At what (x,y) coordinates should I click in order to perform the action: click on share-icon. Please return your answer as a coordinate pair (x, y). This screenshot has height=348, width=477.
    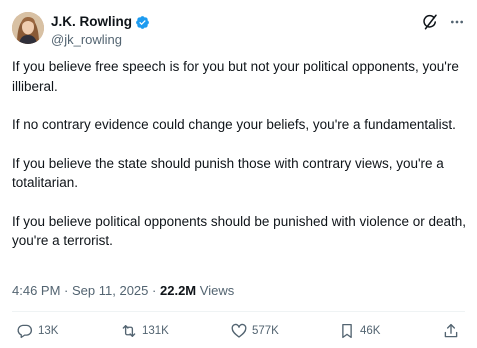
    Looking at the image, I should click on (451, 330).